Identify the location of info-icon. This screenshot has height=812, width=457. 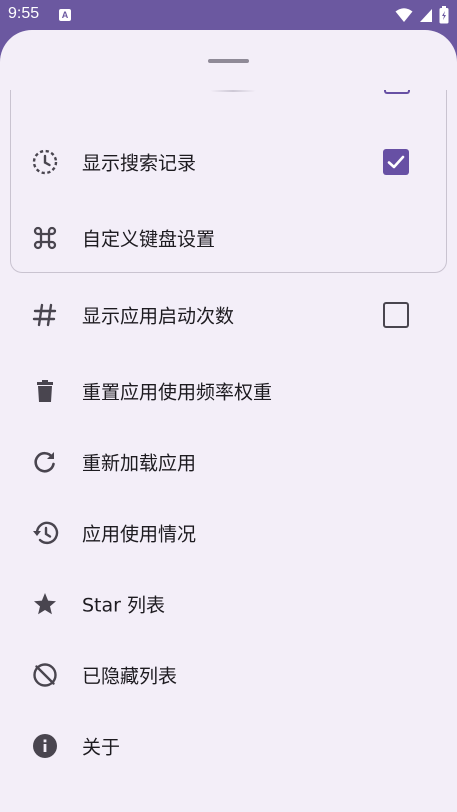
(45, 746).